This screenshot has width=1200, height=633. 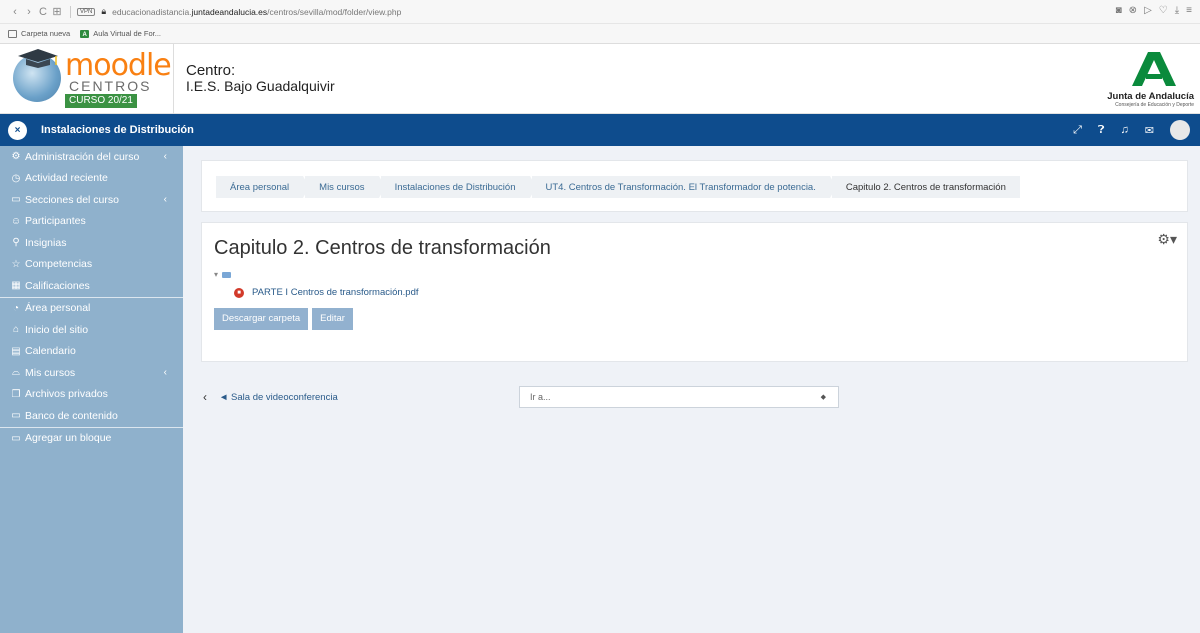 I want to click on jump-to-select: Ir a... ◆, so click(x=679, y=397).